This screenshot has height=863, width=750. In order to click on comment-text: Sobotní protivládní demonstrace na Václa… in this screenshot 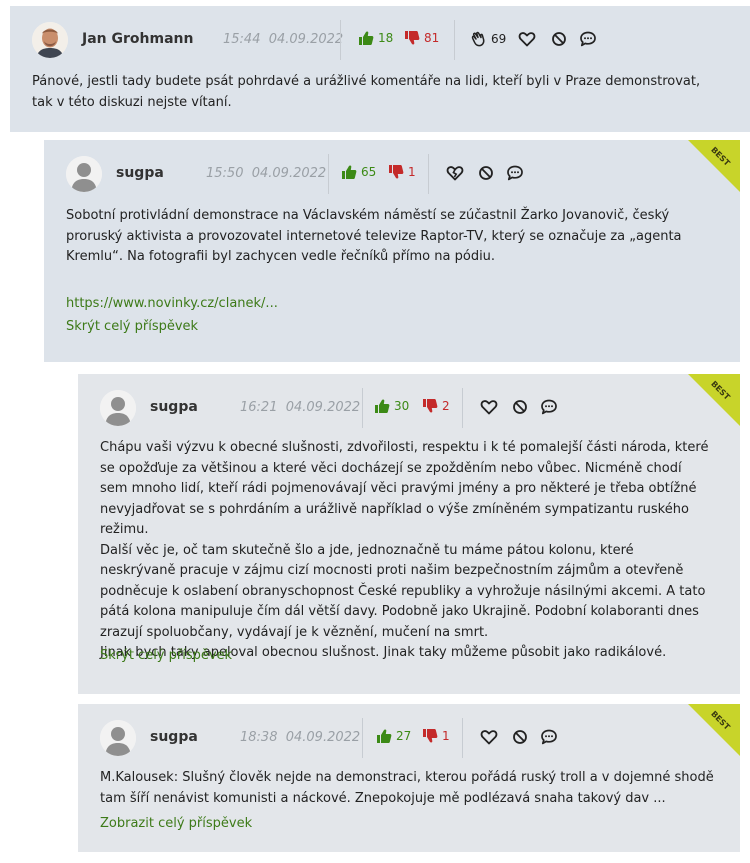, I will do `click(374, 236)`.